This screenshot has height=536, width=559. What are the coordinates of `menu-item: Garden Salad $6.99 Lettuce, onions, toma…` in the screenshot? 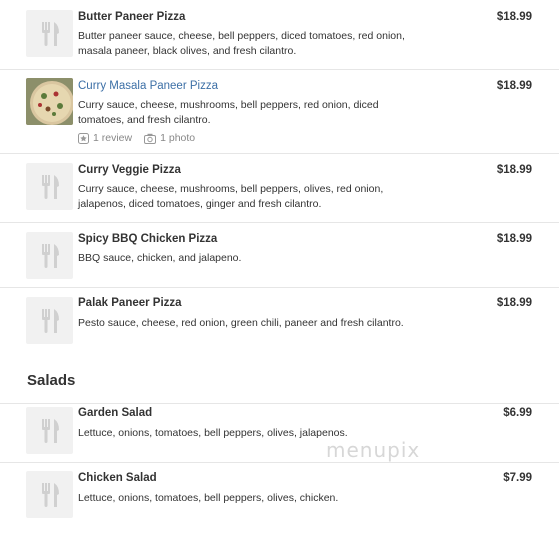 It's located at (279, 432).